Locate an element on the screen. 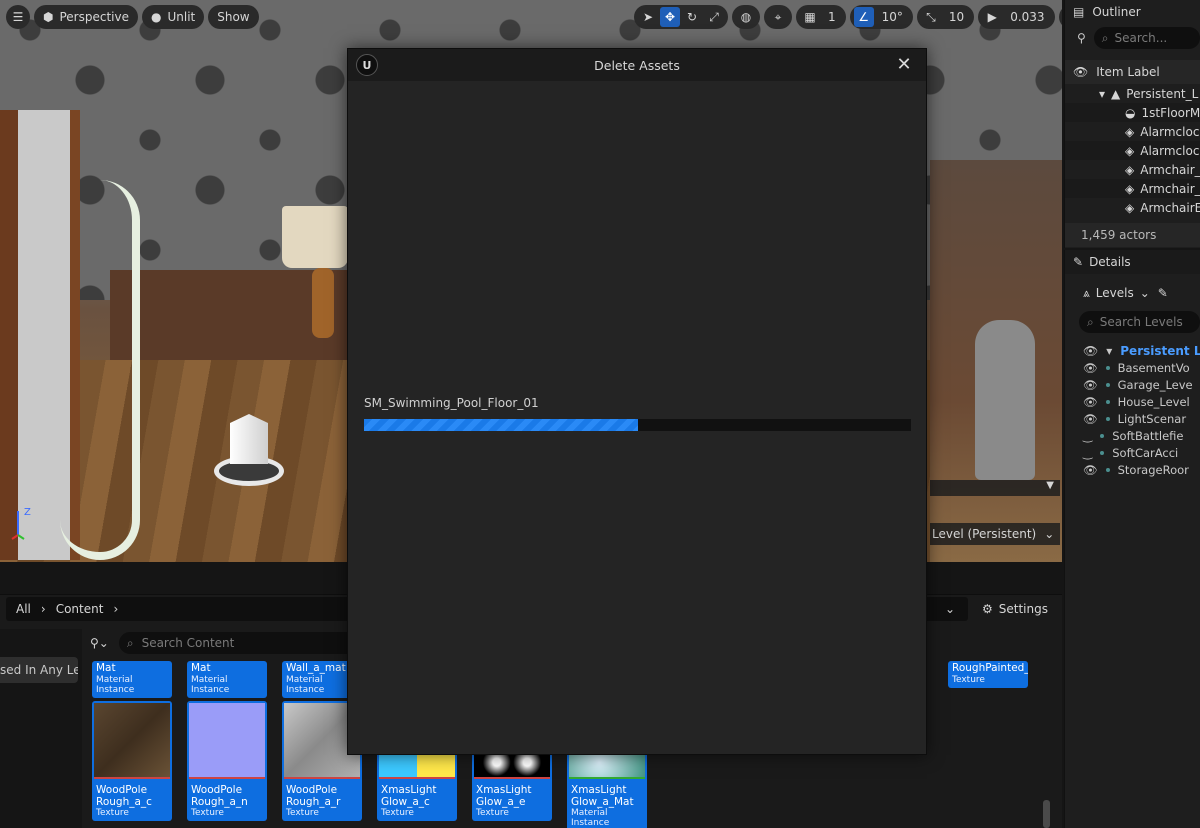 Image resolution: width=1200 pixels, height=828 pixels. item-label-column: 👁 Item Label is located at coordinates (1132, 72).